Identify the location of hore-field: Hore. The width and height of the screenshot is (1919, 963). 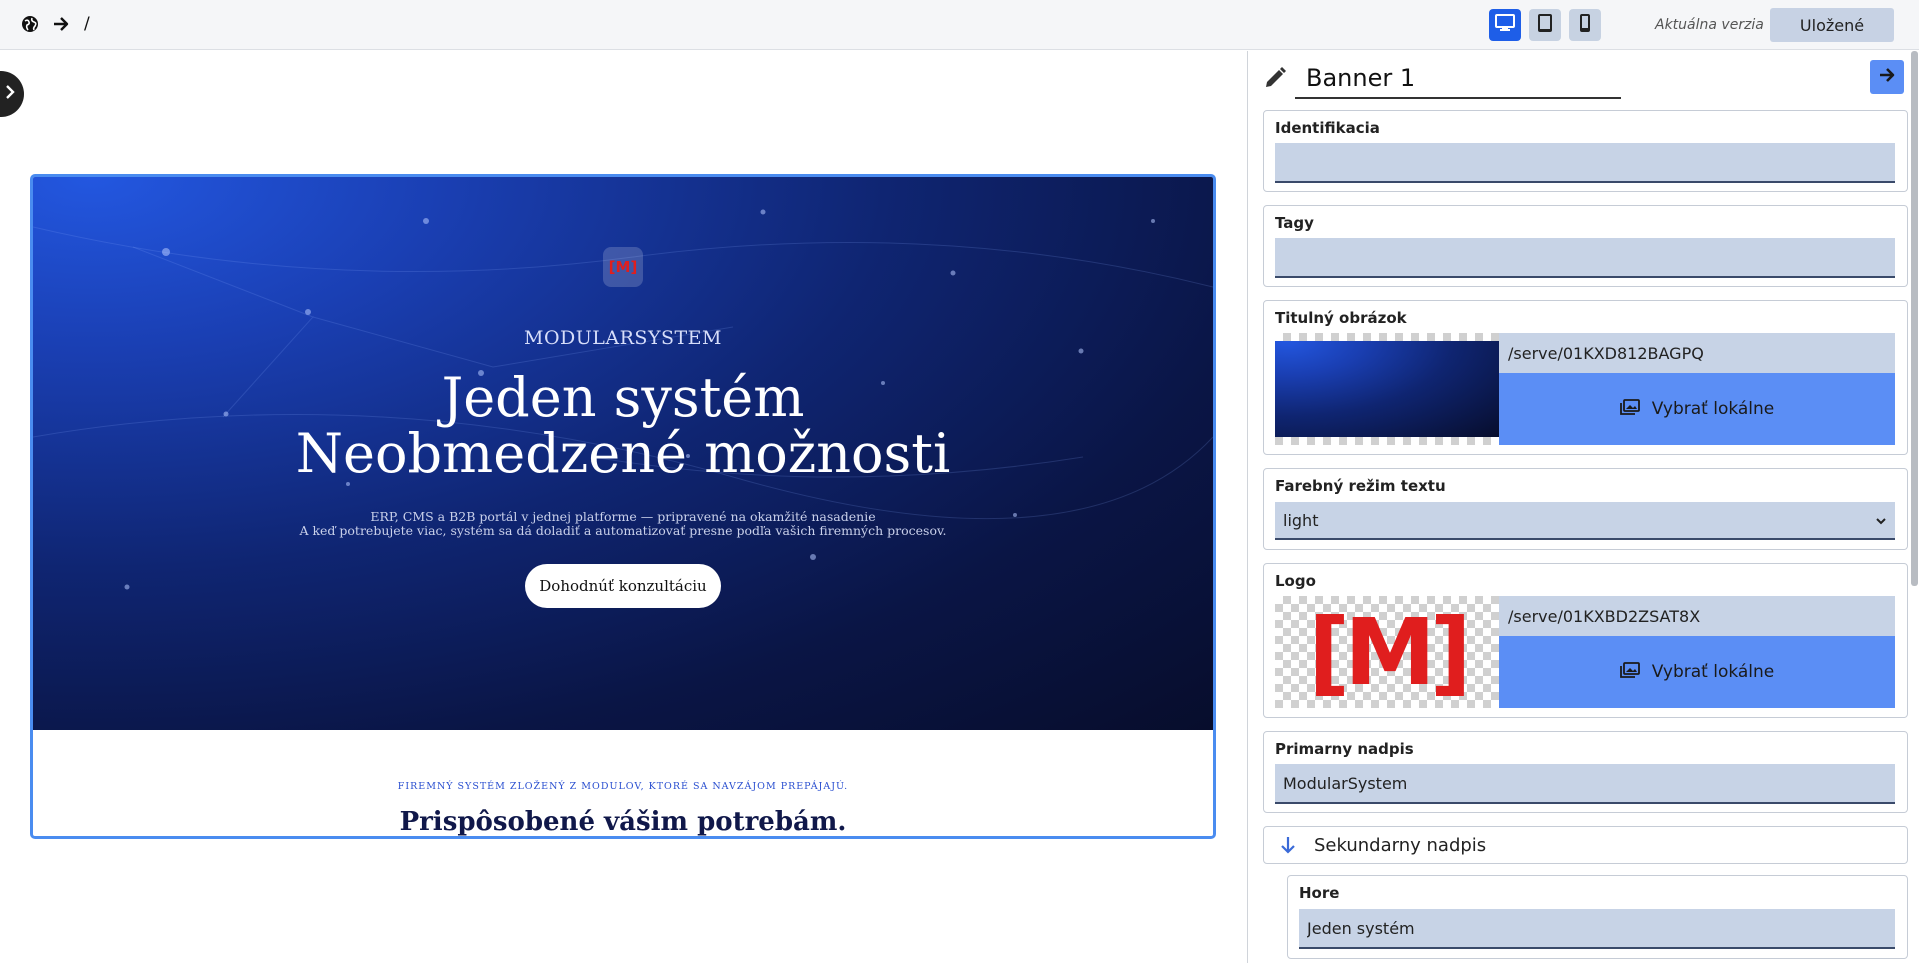
(1597, 917).